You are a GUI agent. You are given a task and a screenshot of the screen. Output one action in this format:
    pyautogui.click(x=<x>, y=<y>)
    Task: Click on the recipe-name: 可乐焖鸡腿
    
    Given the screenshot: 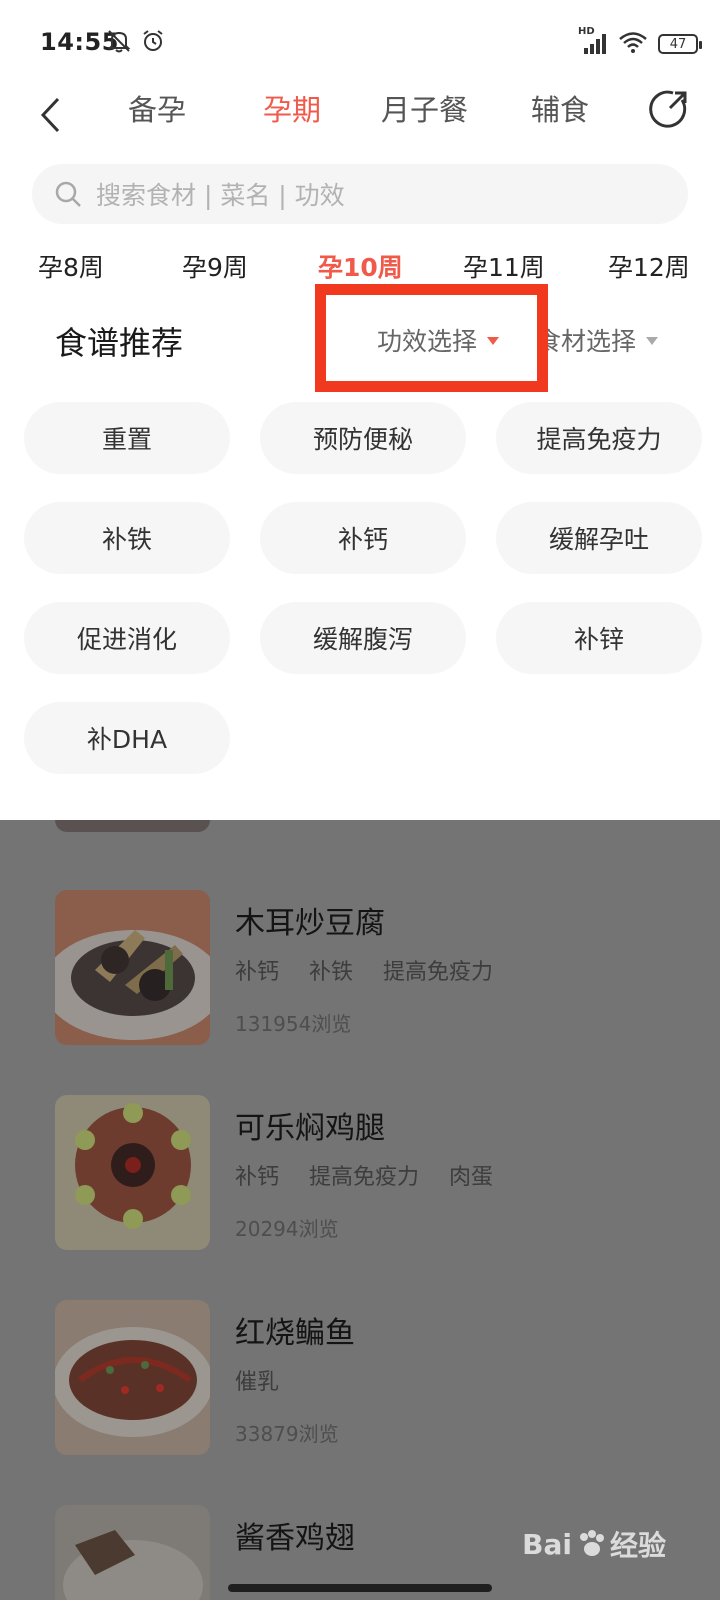 What is the action you would take?
    pyautogui.click(x=310, y=1128)
    